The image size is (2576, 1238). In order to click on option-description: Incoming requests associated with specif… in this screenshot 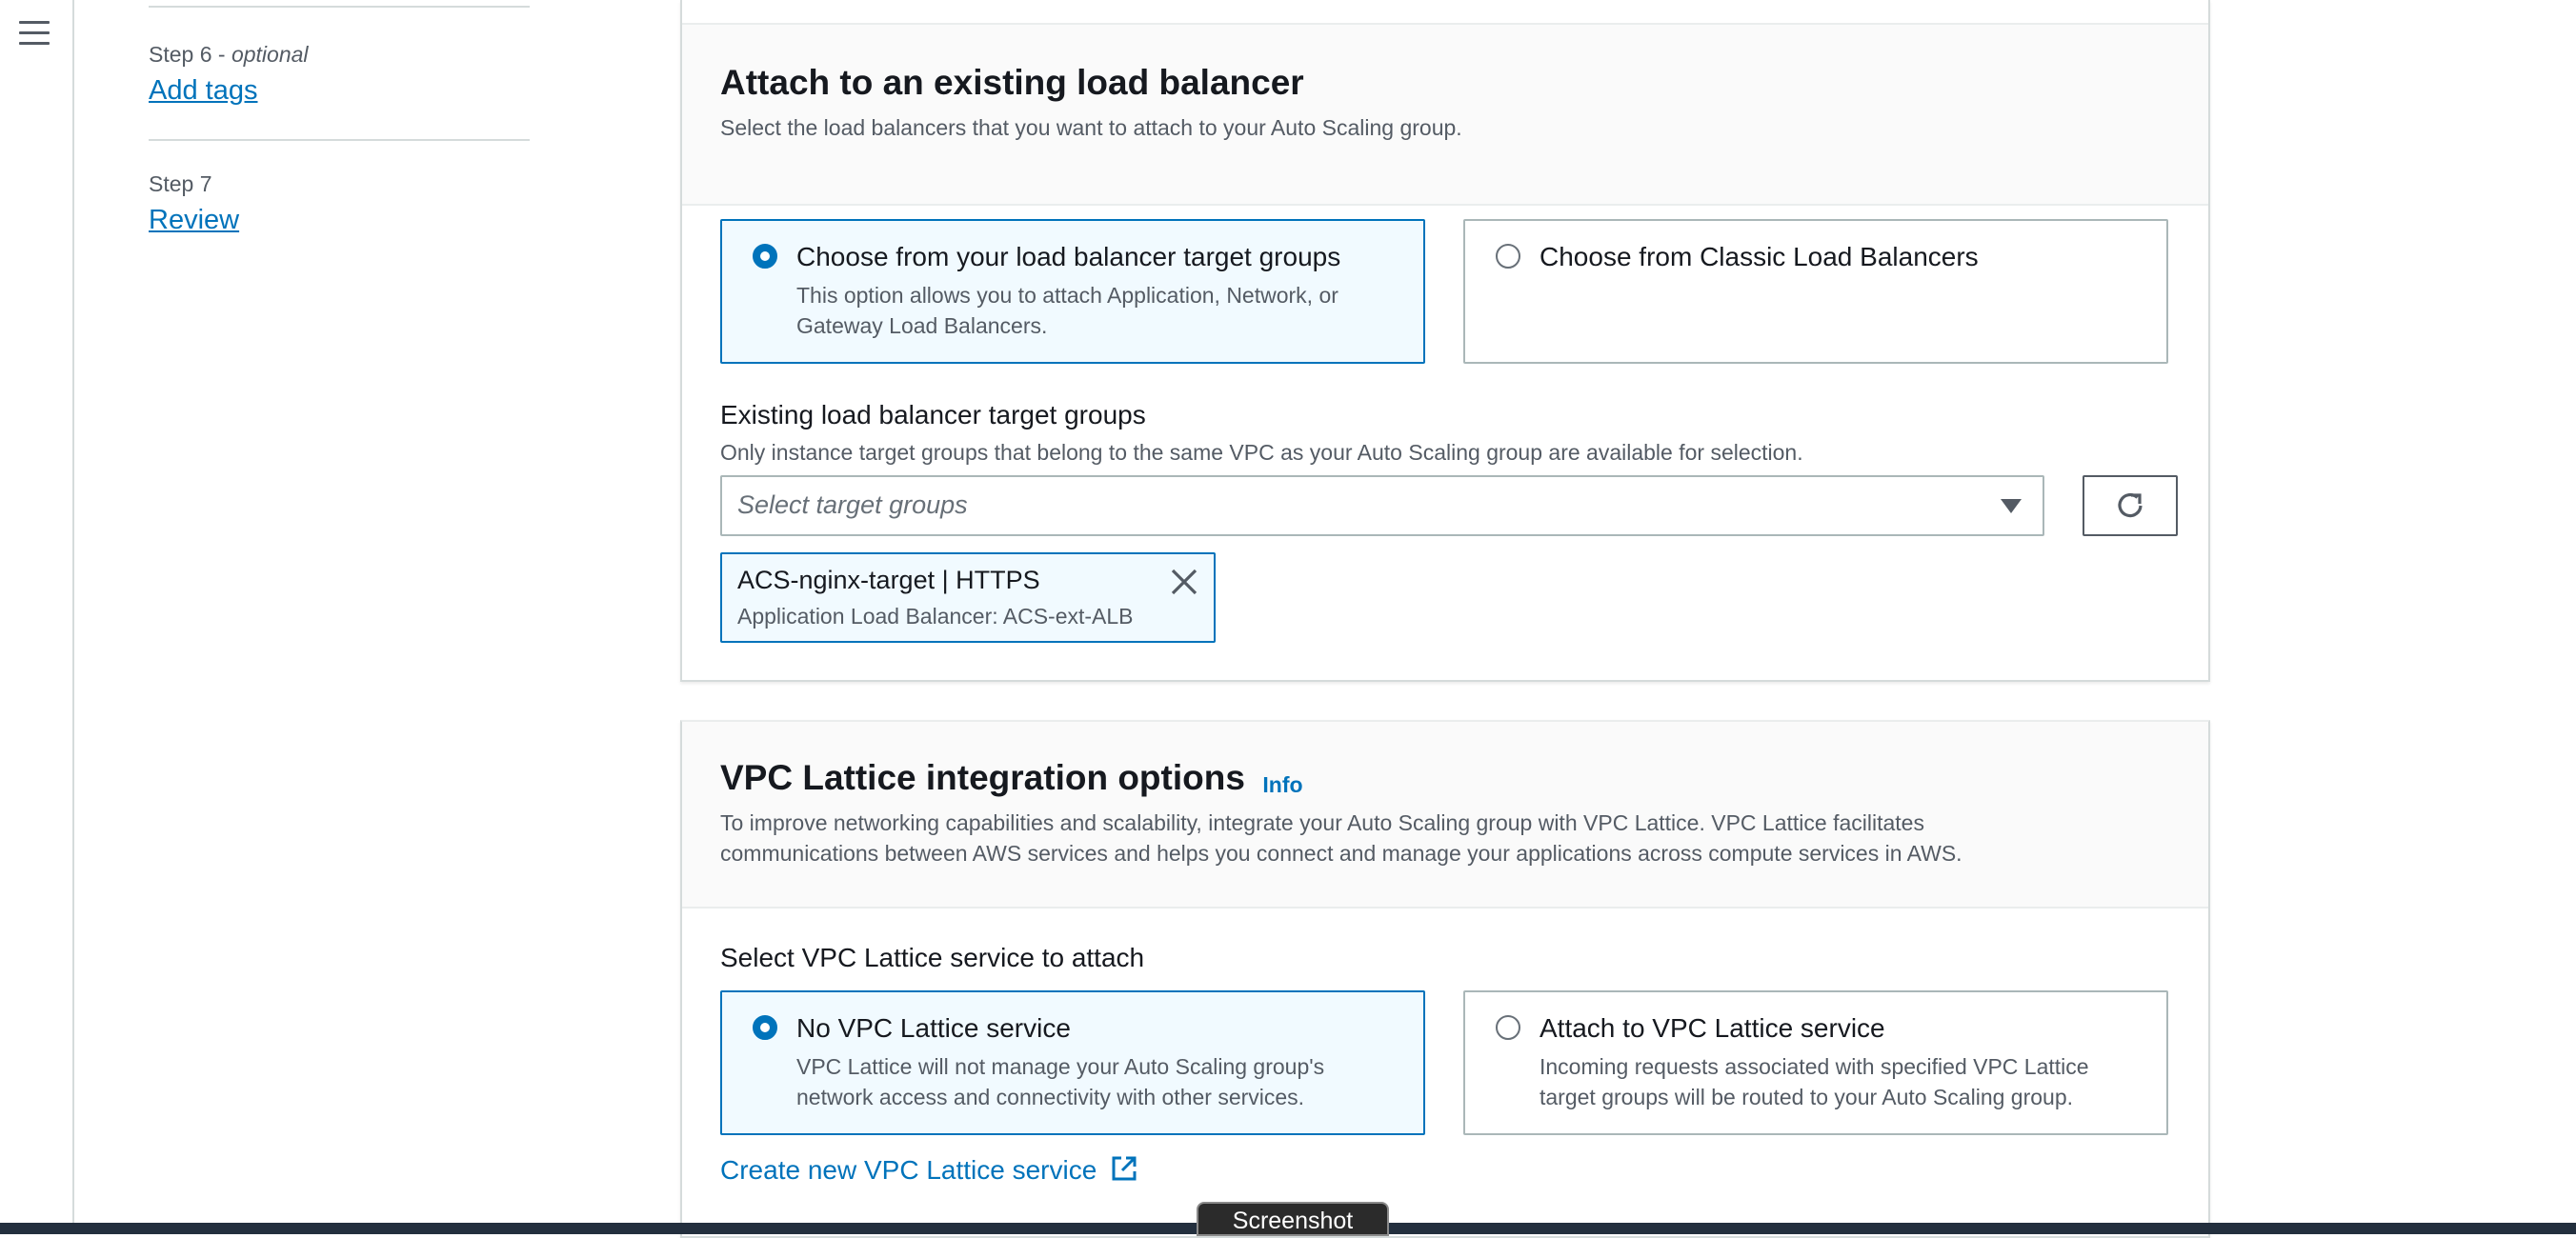, I will do `click(1814, 1081)`.